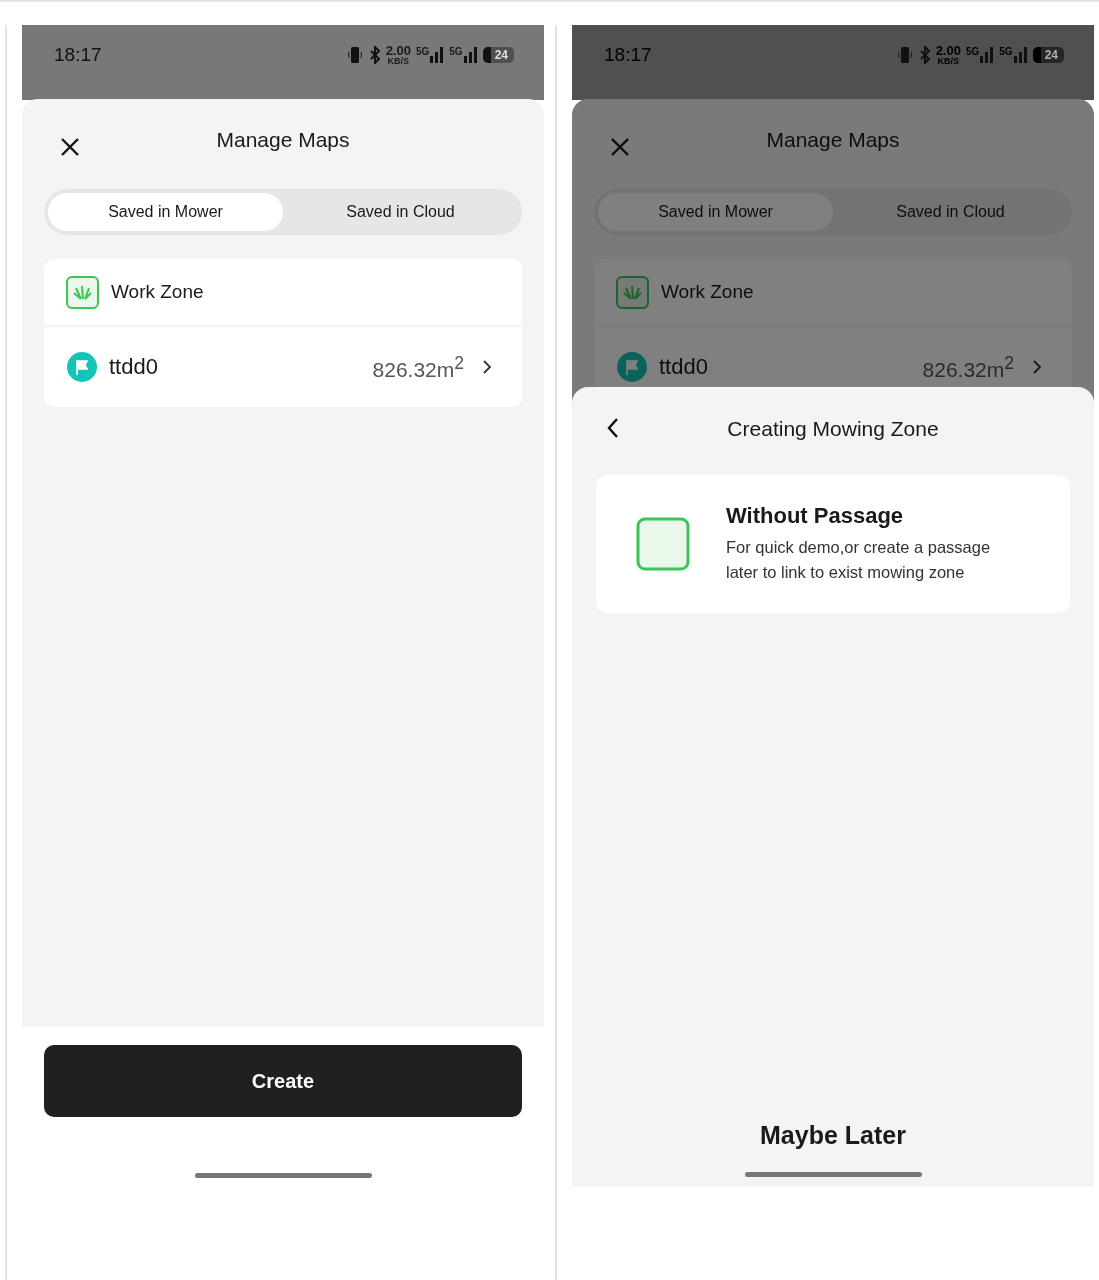  Describe the element at coordinates (70, 147) in the screenshot. I see `close-icon` at that location.